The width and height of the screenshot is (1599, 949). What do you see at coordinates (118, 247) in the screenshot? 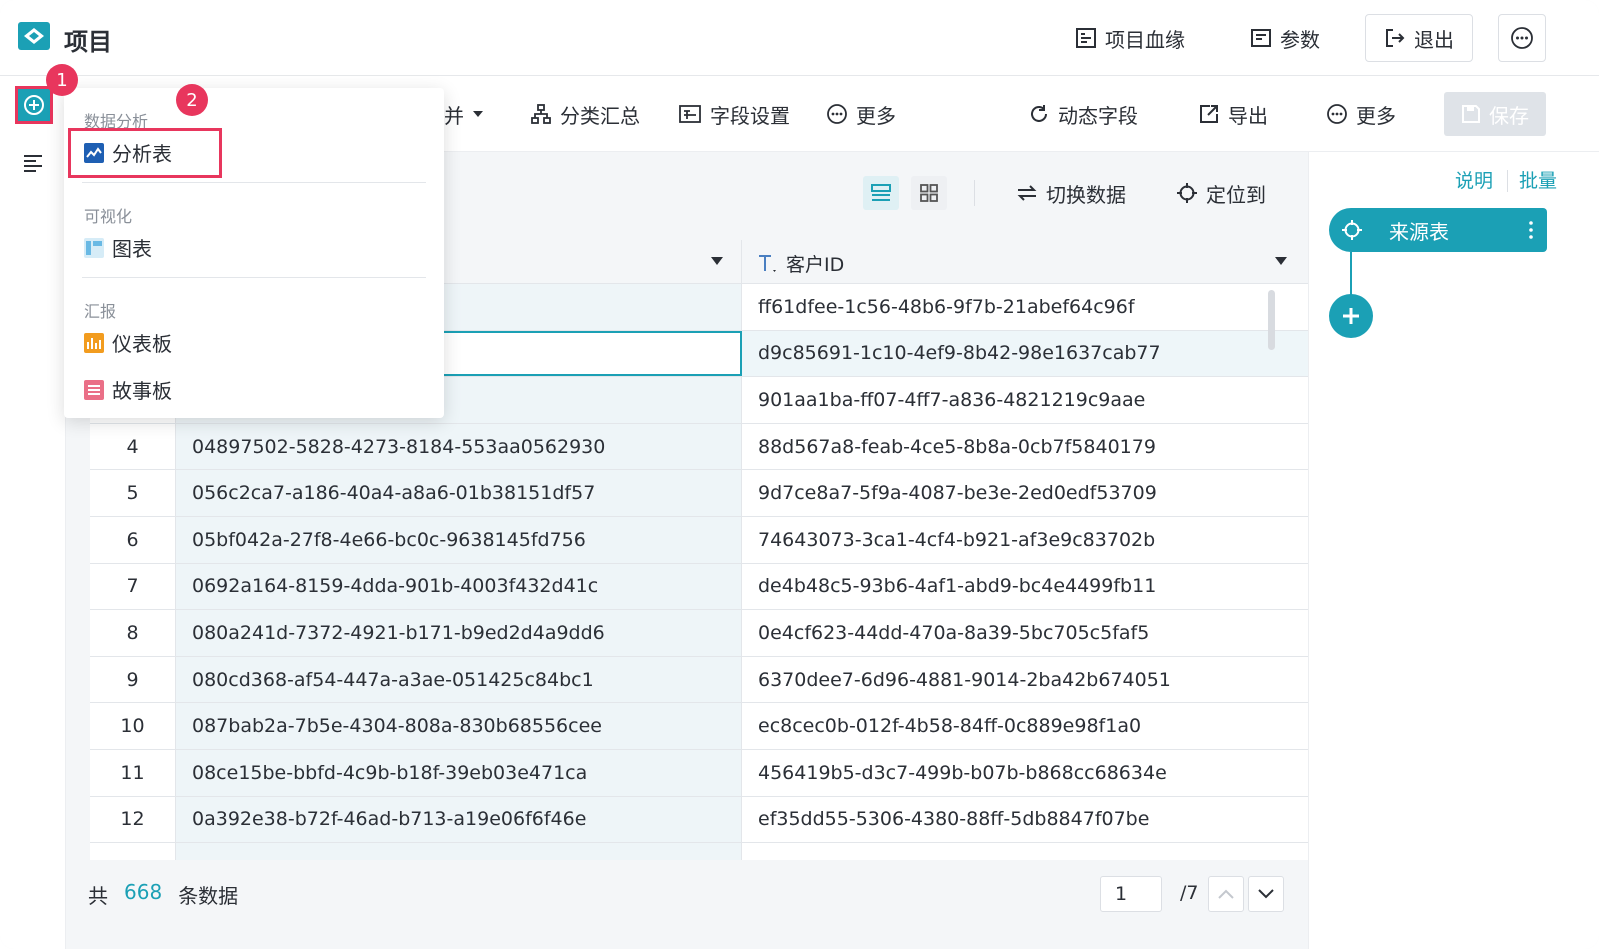
I see `menu-item-chart: 图表` at bounding box center [118, 247].